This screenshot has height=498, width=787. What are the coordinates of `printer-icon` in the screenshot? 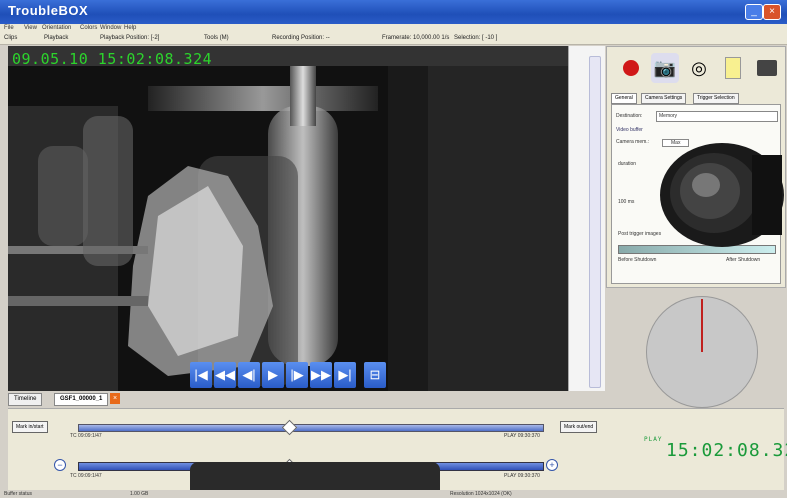 It's located at (767, 68).